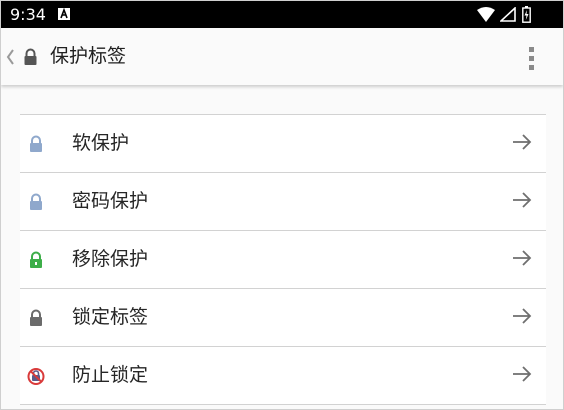  I want to click on page-title: 保护标签, so click(88, 56).